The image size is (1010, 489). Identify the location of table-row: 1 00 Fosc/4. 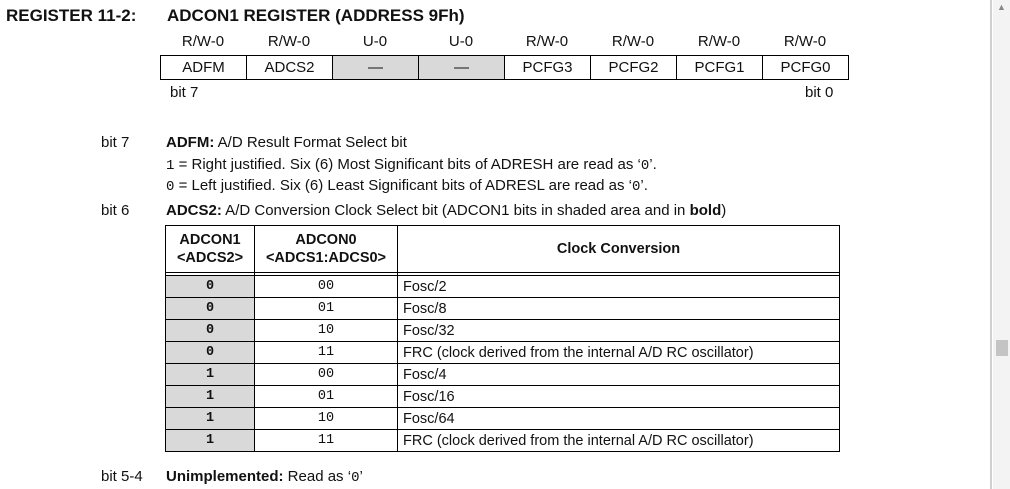
(502, 374).